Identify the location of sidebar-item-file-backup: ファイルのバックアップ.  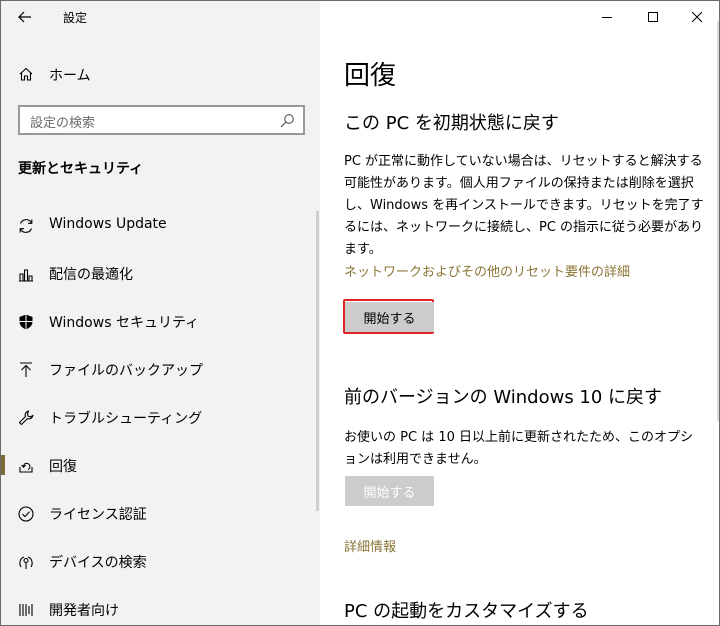
(159, 369).